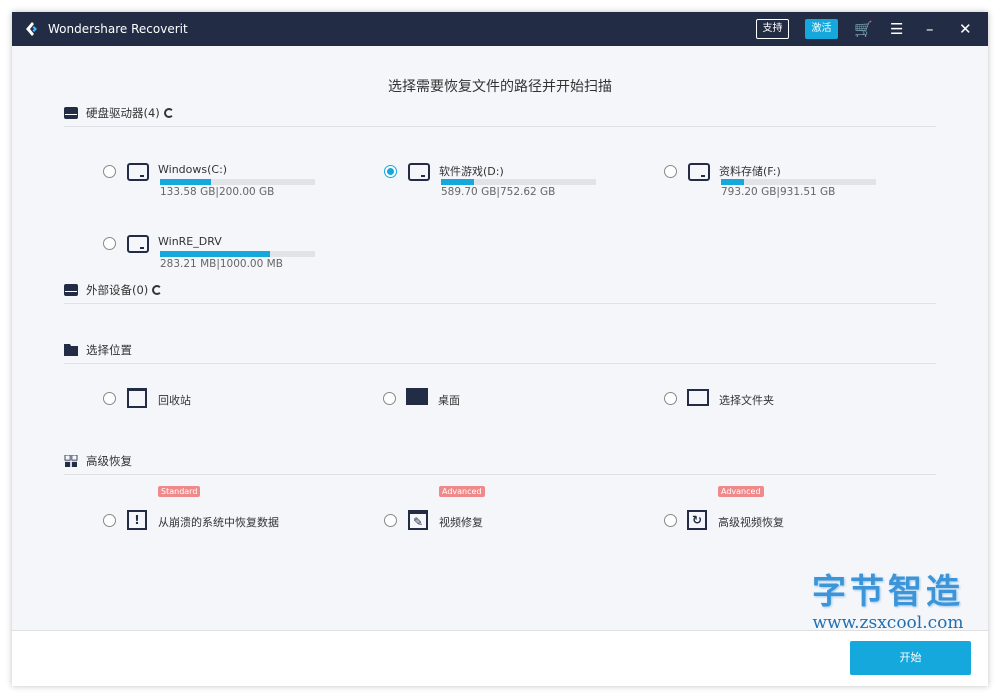  What do you see at coordinates (863, 29) in the screenshot?
I see `cart-icon: 🛒` at bounding box center [863, 29].